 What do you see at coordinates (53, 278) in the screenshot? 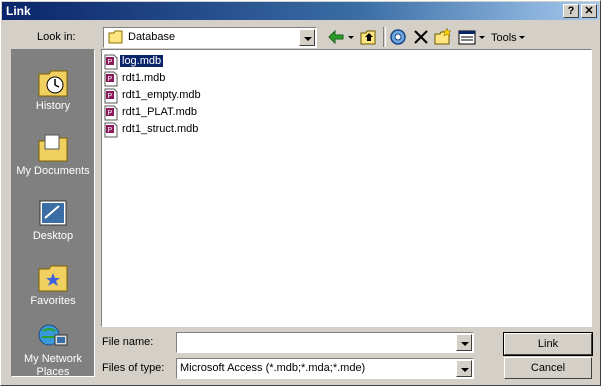
I see `favorites-icon` at bounding box center [53, 278].